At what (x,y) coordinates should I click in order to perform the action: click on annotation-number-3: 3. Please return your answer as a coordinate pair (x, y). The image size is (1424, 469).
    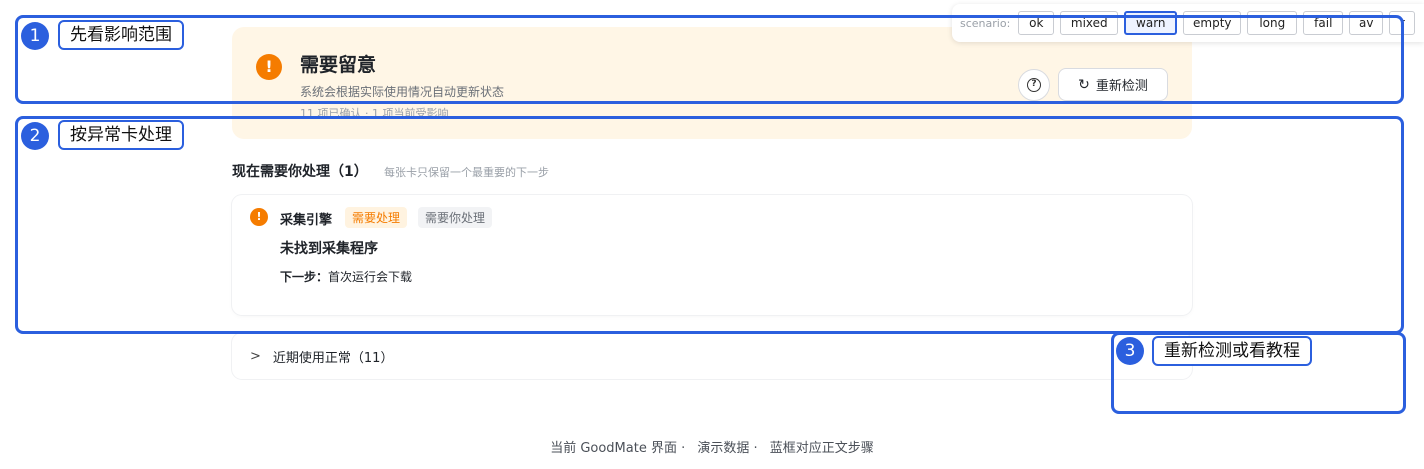
    Looking at the image, I should click on (1130, 351).